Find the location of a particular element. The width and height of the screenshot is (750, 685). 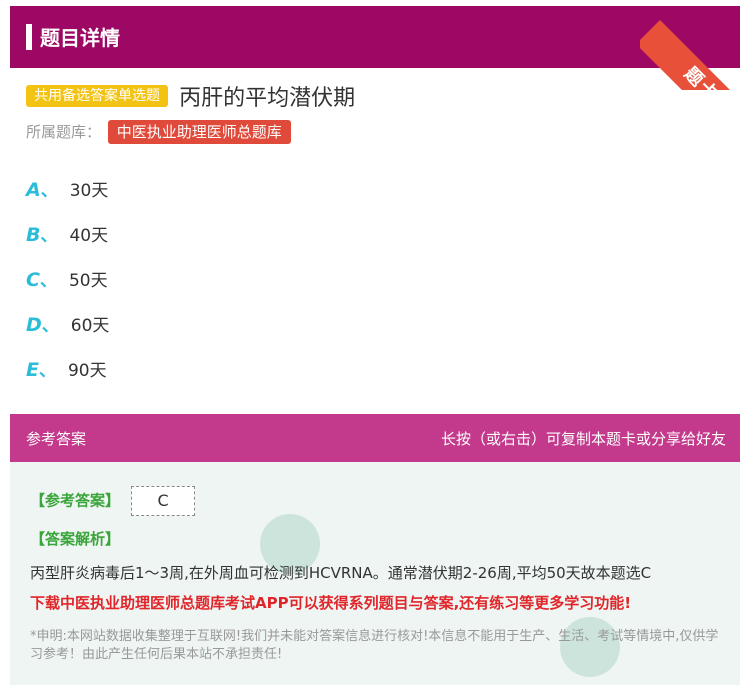

ribbon-label: 题卡 is located at coordinates (695, 55).